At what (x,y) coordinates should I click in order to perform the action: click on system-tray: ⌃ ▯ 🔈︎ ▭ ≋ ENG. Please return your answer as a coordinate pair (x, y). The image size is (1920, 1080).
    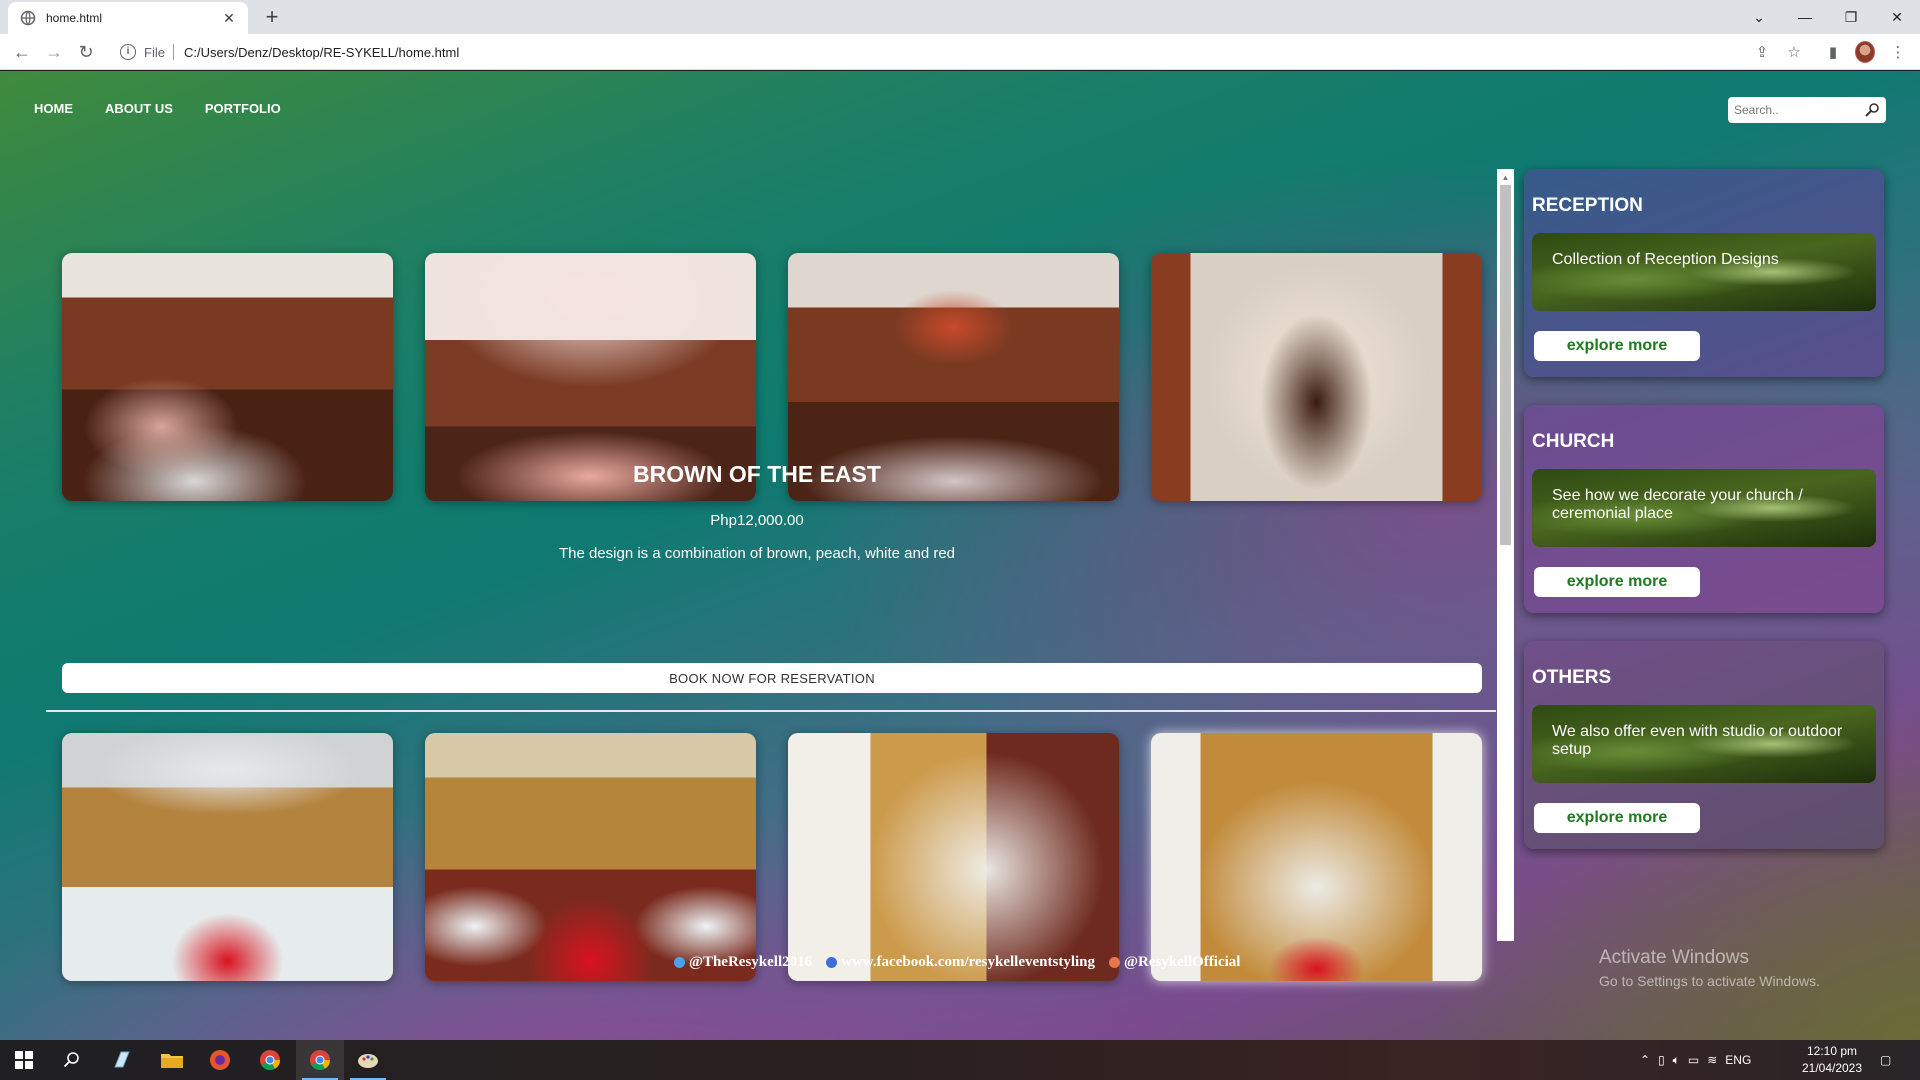
    Looking at the image, I should click on (1695, 1060).